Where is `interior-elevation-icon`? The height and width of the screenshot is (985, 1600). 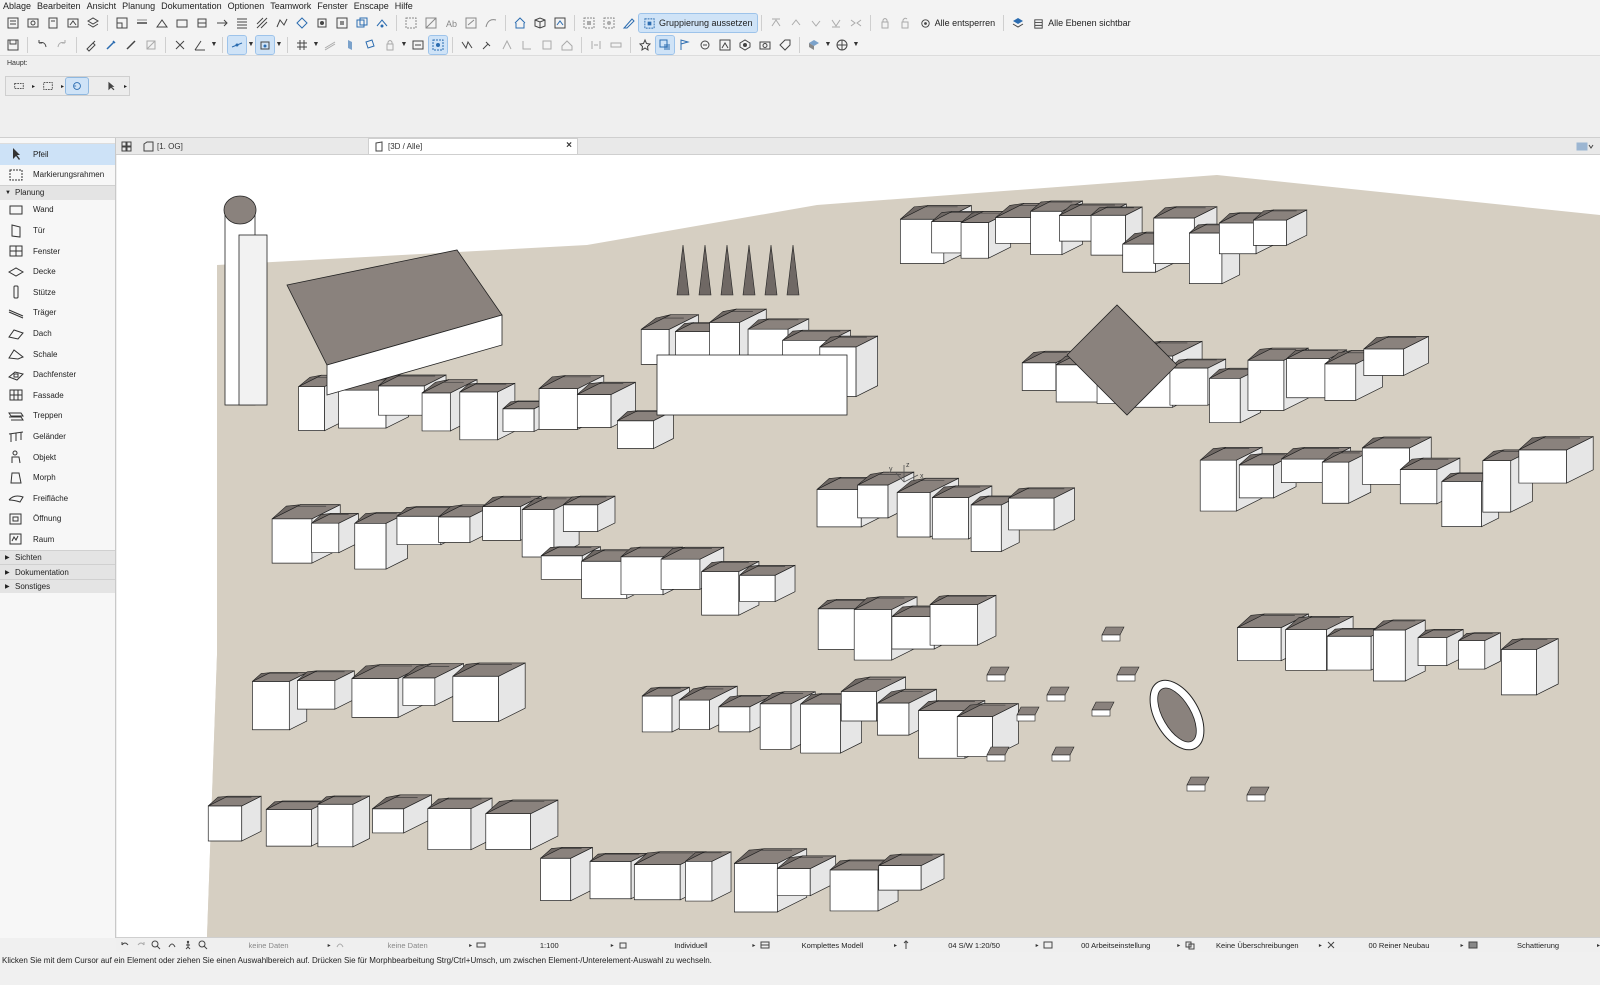
interior-elevation-icon is located at coordinates (182, 23).